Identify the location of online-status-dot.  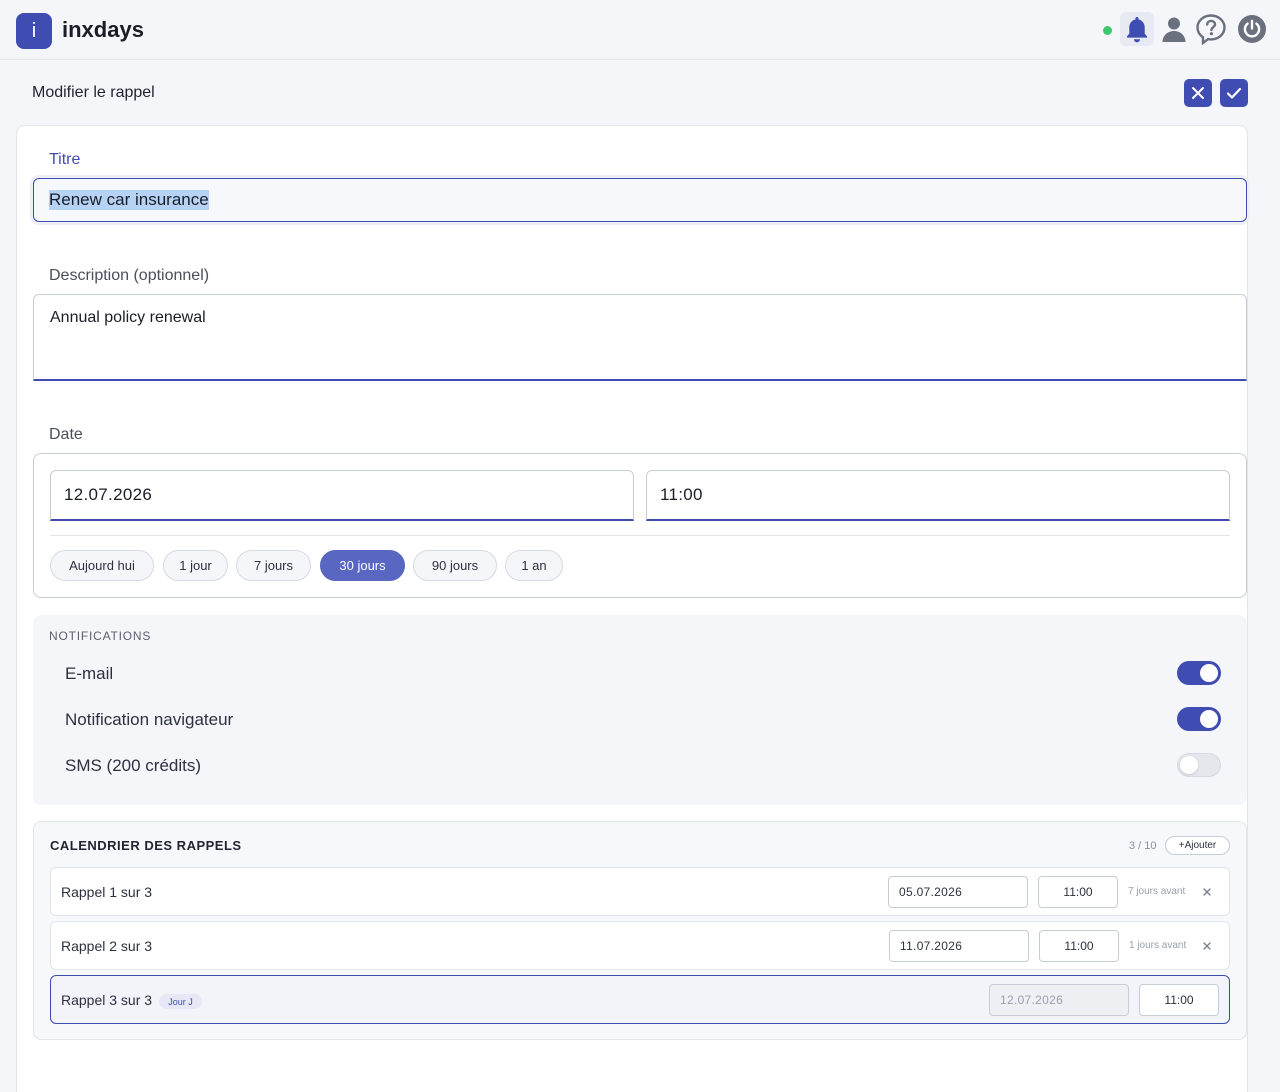
(1107, 30).